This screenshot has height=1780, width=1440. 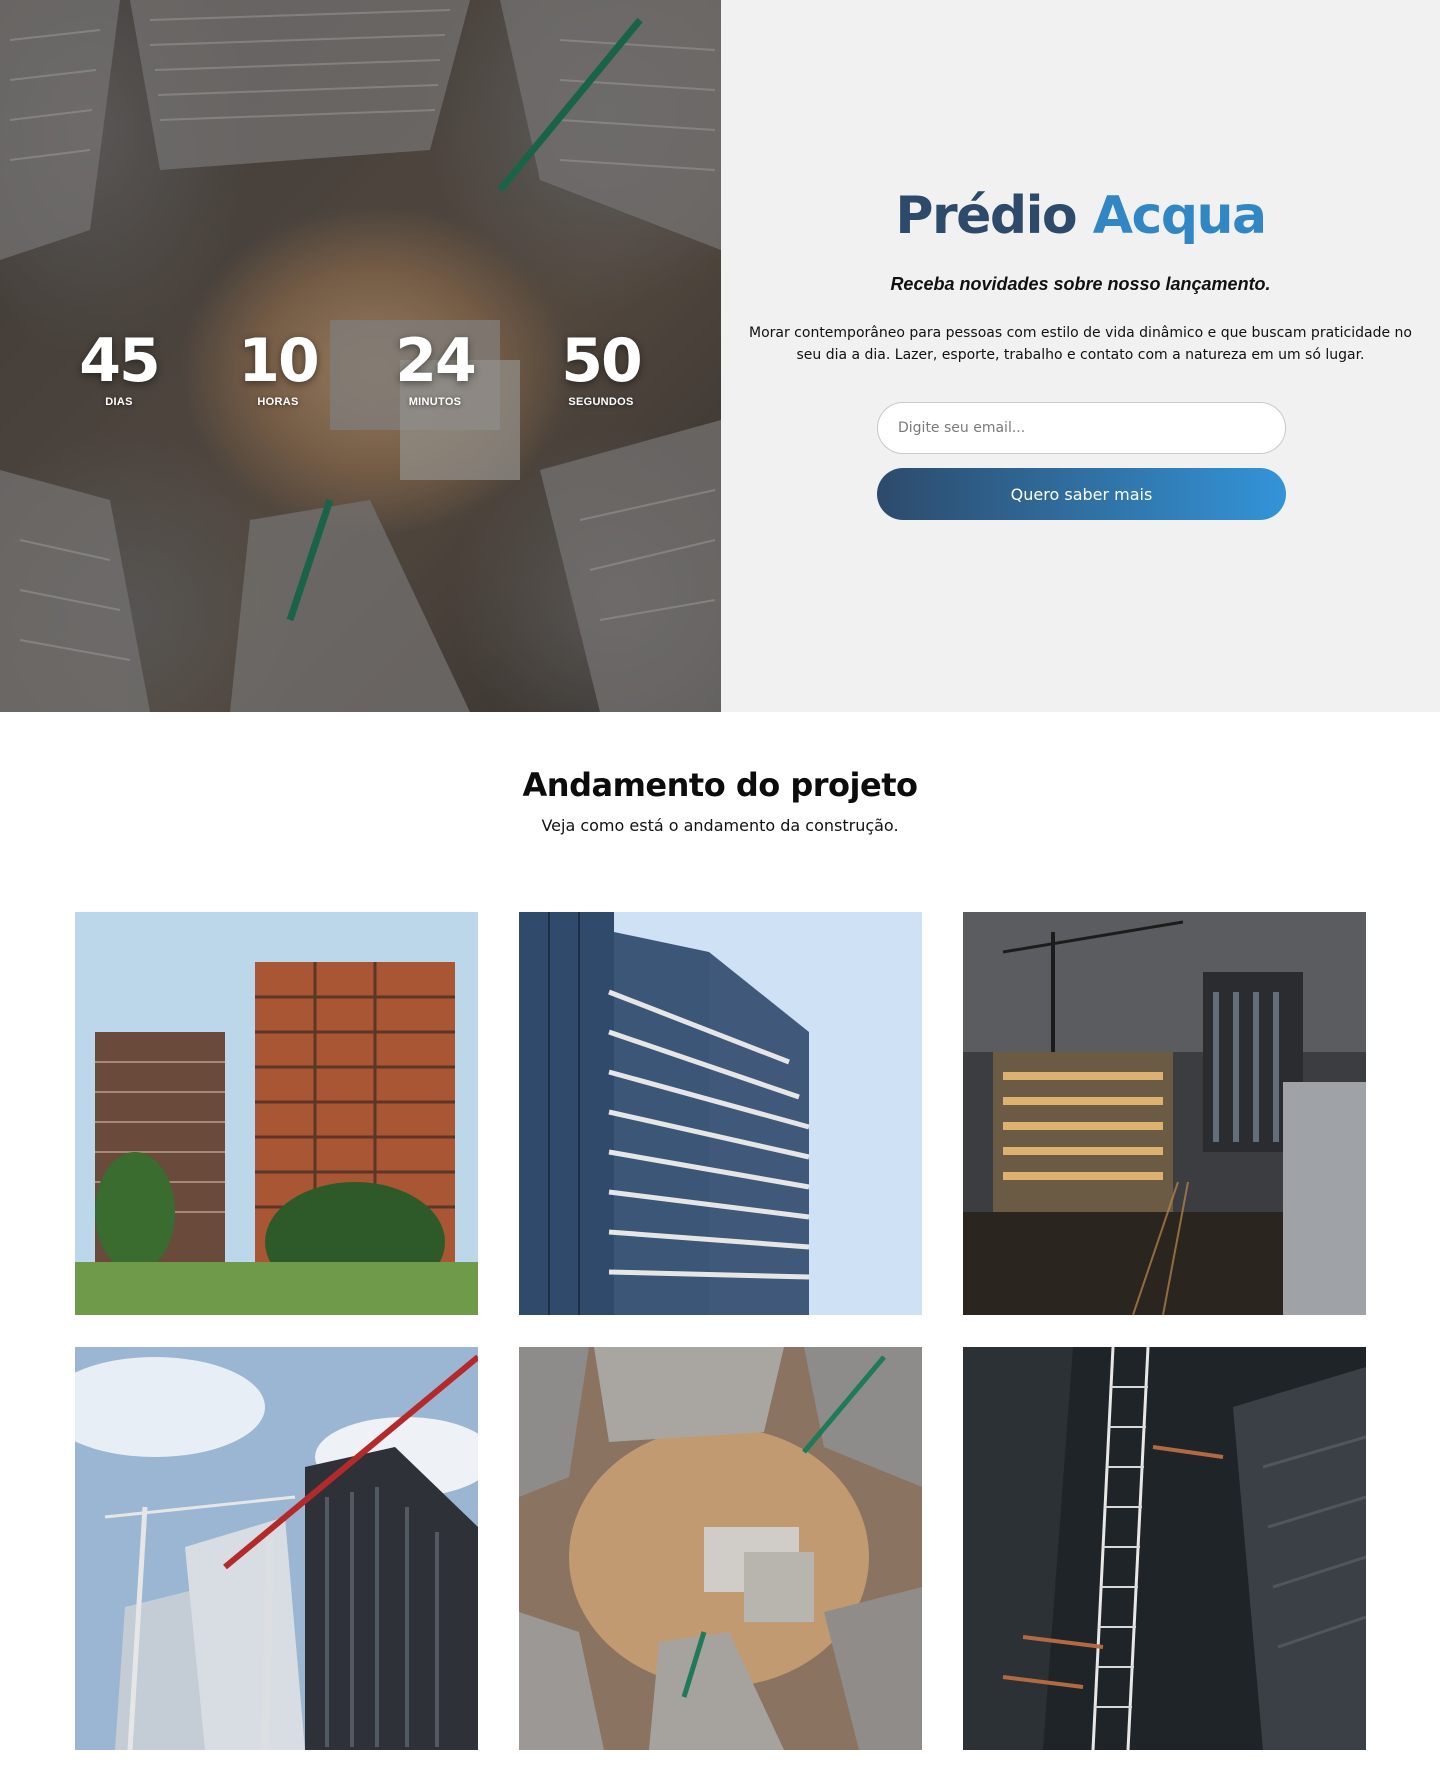 What do you see at coordinates (1080, 284) in the screenshot?
I see `signup-subtitle: Receba novidades sobre nosso lançamento.` at bounding box center [1080, 284].